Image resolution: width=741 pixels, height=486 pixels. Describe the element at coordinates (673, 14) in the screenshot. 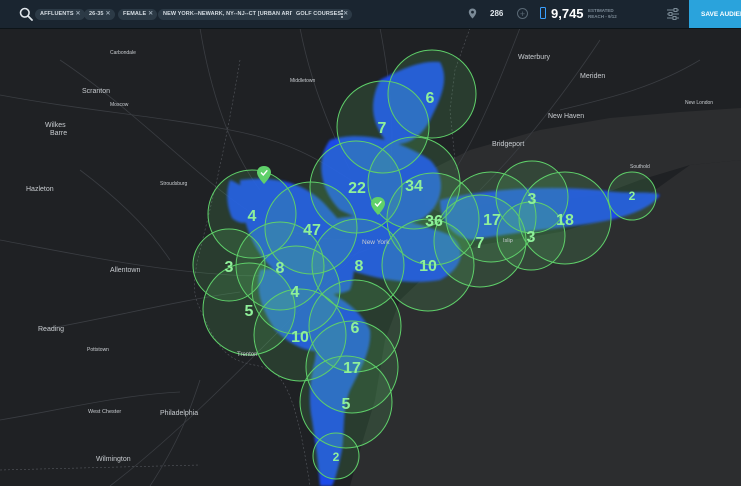

I see `sliders-icon` at that location.